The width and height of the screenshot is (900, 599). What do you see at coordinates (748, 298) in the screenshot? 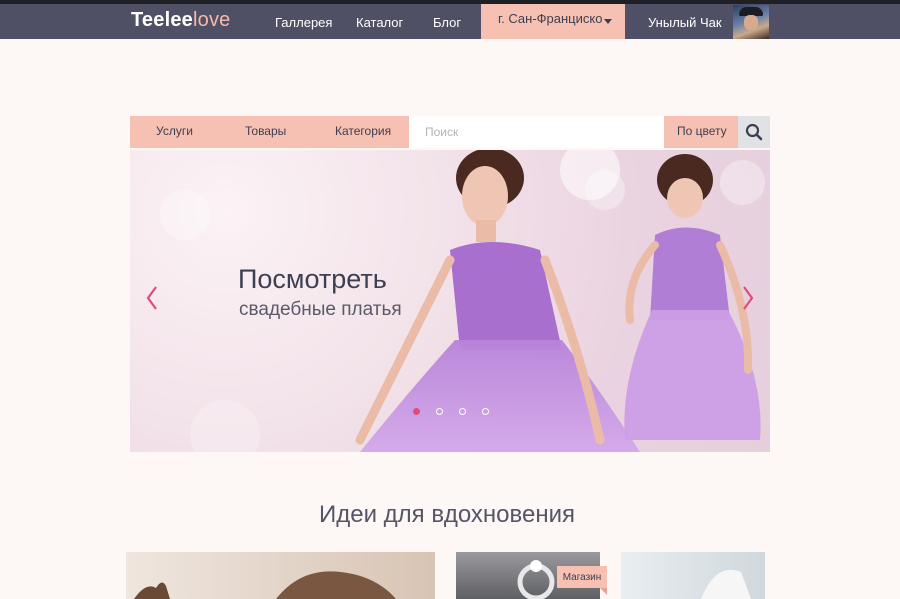
I see `chevron-right-icon` at bounding box center [748, 298].